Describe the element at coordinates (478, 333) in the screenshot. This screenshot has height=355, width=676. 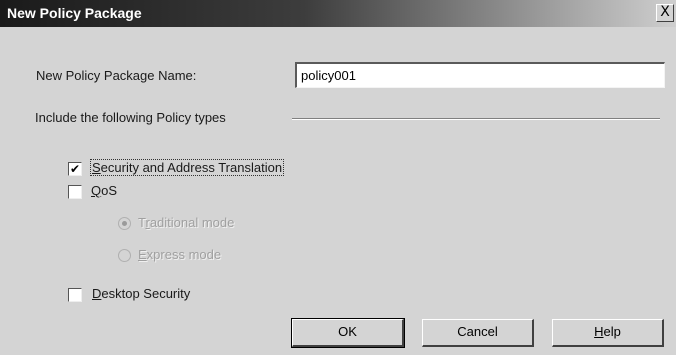
I see `cancel-button: Cancel` at that location.